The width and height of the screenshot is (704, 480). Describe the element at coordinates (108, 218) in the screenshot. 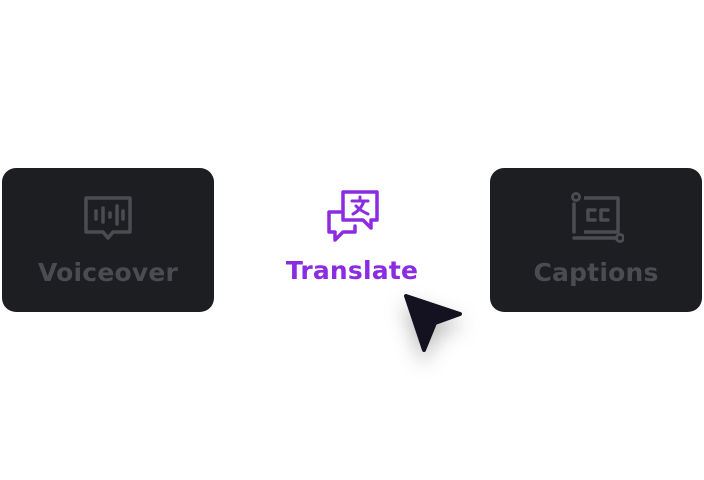

I see `waveform-speech-icon` at that location.